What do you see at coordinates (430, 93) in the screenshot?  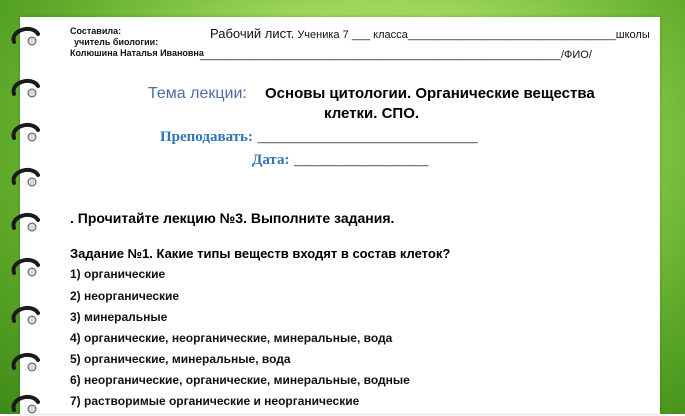 I see `topic-title-line1: Основы цитологии. Органические вещества` at bounding box center [430, 93].